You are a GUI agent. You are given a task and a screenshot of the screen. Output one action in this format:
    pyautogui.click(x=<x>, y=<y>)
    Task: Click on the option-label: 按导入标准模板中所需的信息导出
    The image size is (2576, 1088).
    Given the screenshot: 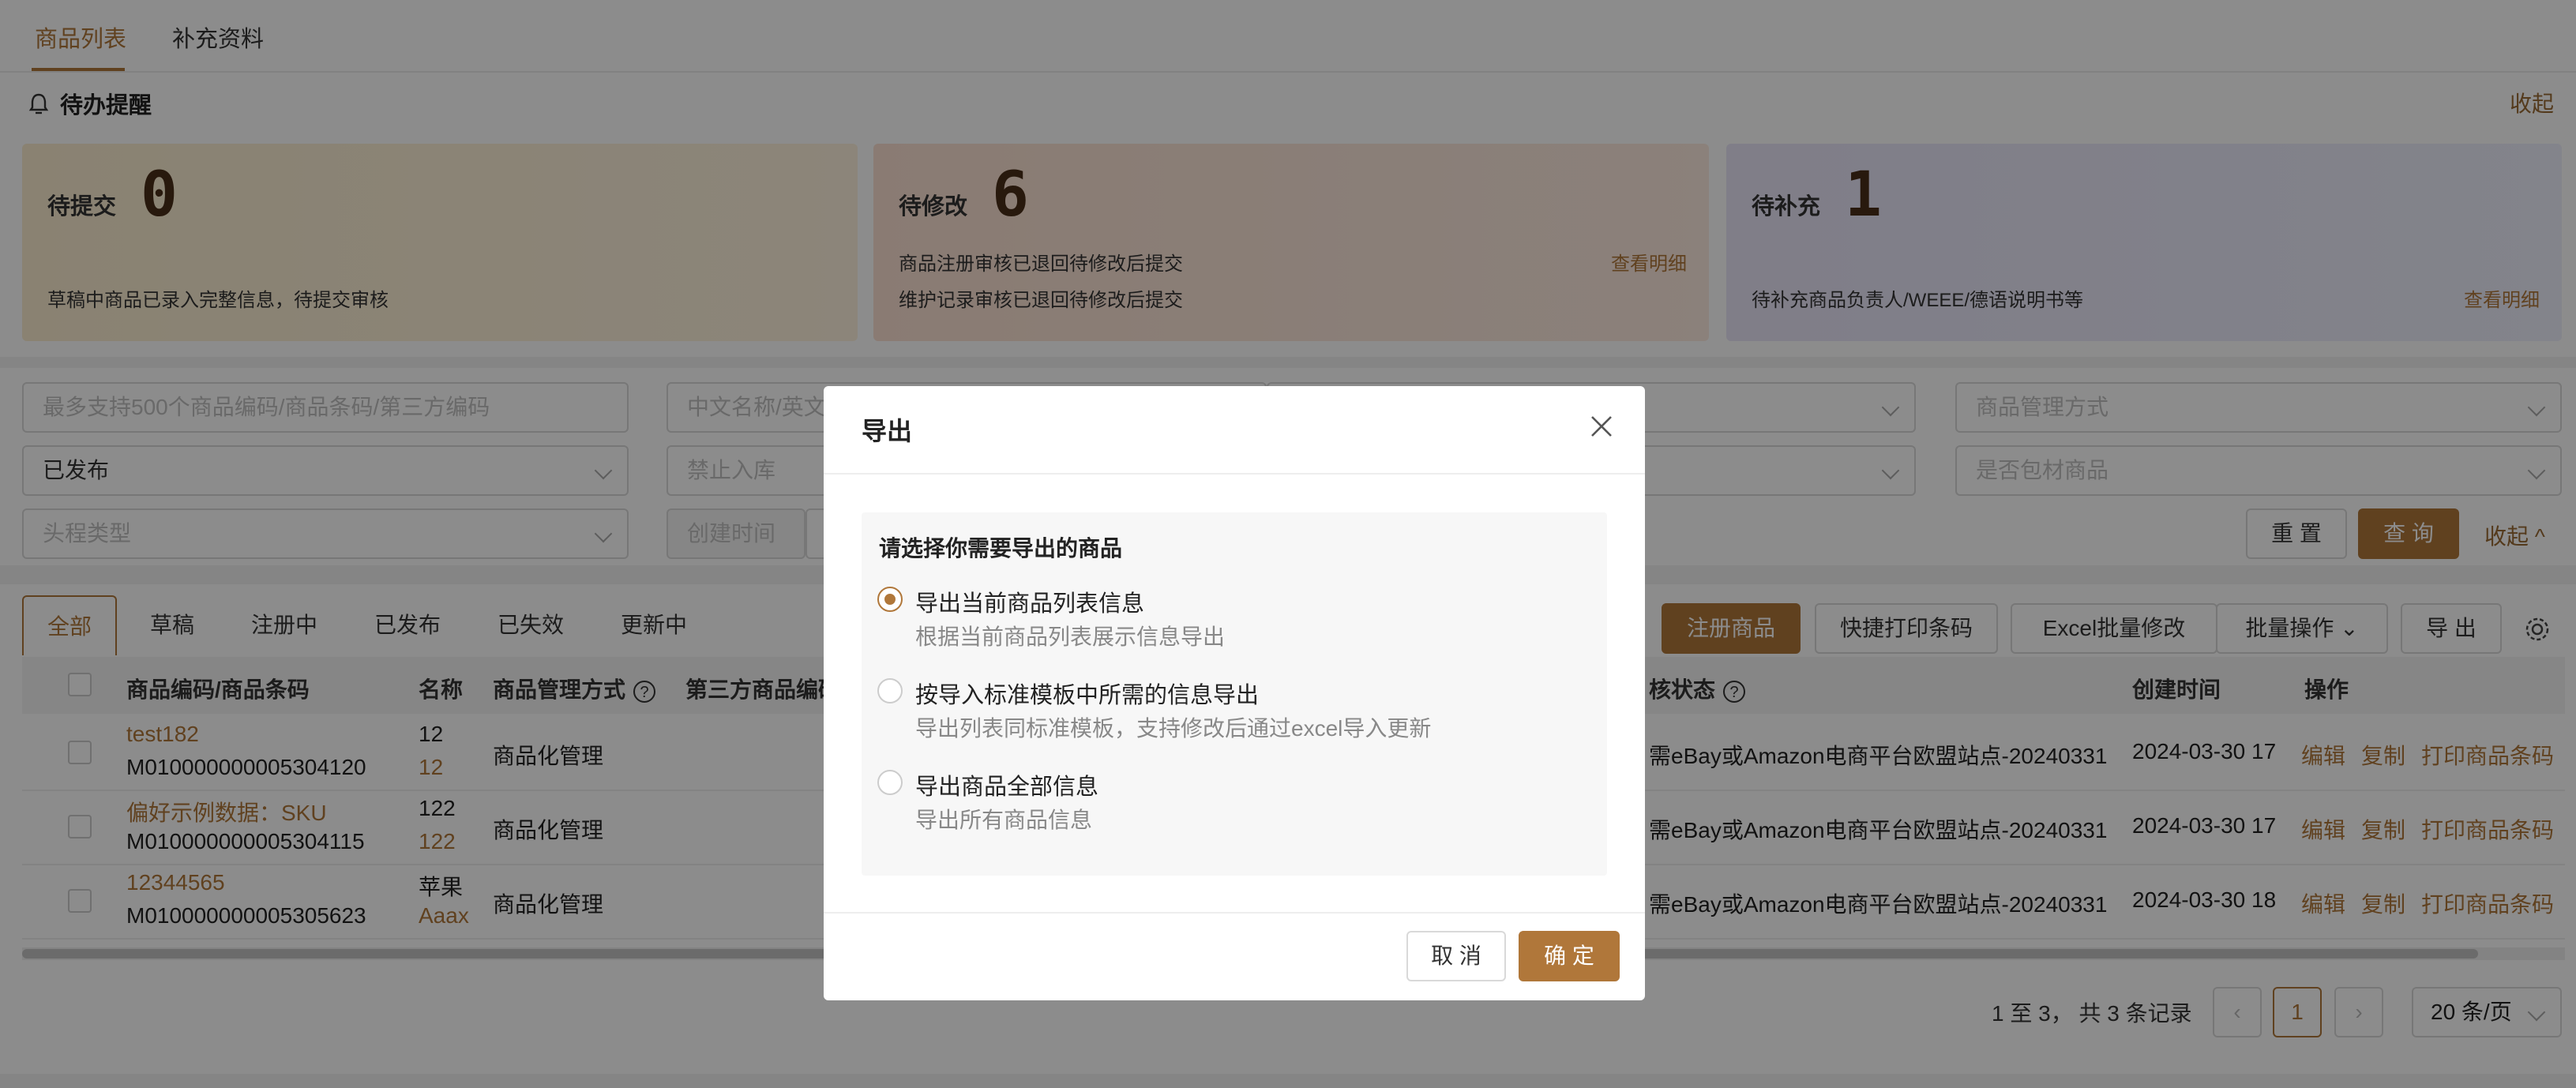 What is the action you would take?
    pyautogui.click(x=1087, y=693)
    